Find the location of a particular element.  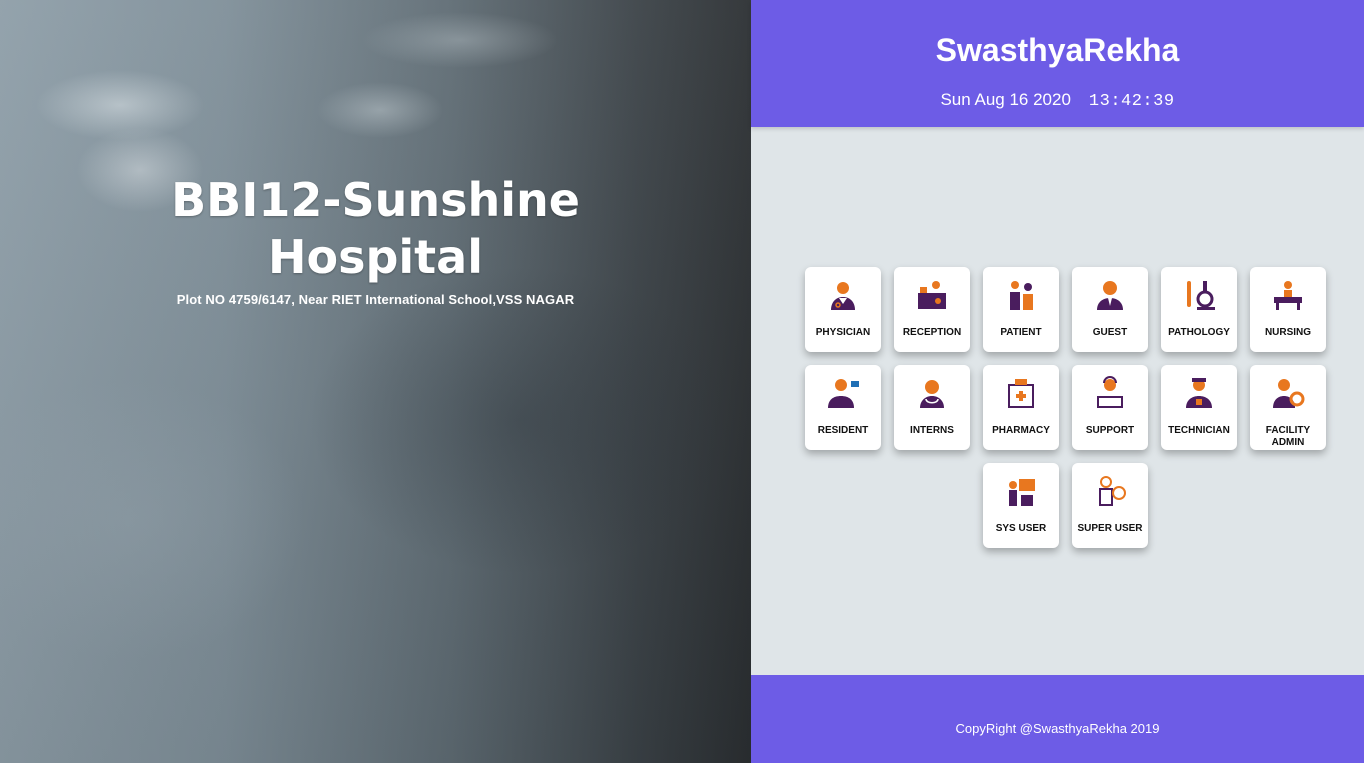

role-tile-resident: RESIDENT is located at coordinates (843, 407).